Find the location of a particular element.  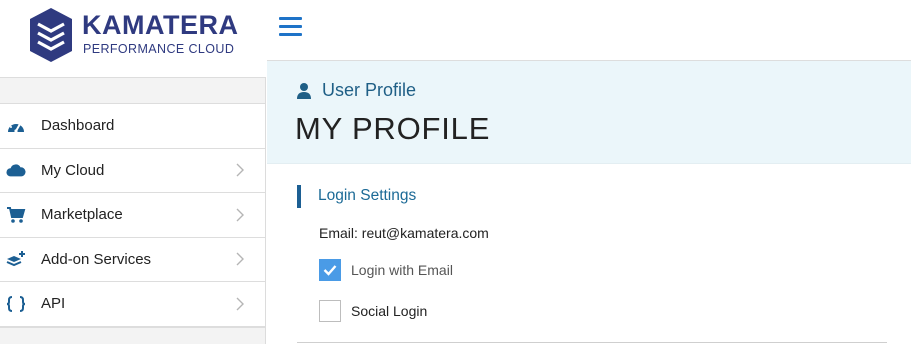

section-divider is located at coordinates (592, 342).